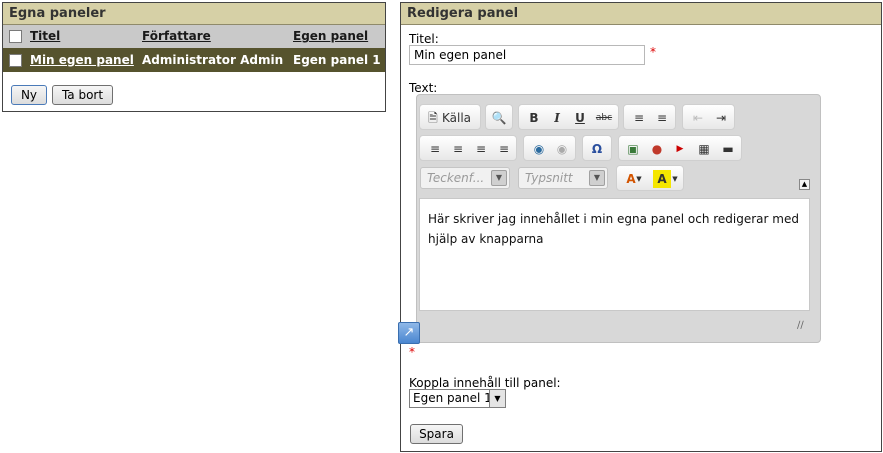 Image resolution: width=883 pixels, height=453 pixels. What do you see at coordinates (15, 36) in the screenshot?
I see `select-all-checkbox` at bounding box center [15, 36].